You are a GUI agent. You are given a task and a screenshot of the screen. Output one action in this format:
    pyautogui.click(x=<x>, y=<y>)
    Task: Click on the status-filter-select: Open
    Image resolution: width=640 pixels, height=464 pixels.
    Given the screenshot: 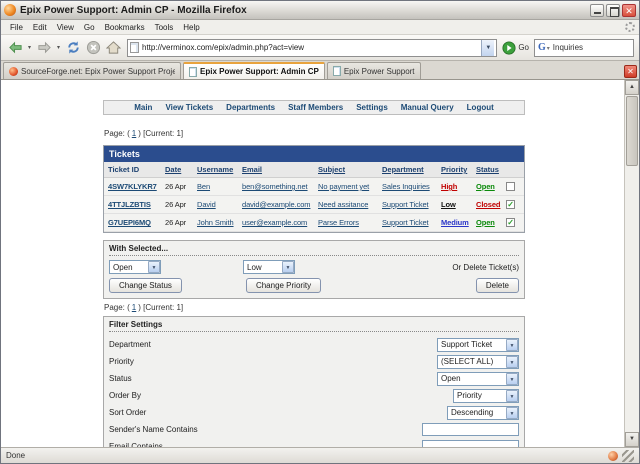 What is the action you would take?
    pyautogui.click(x=478, y=378)
    